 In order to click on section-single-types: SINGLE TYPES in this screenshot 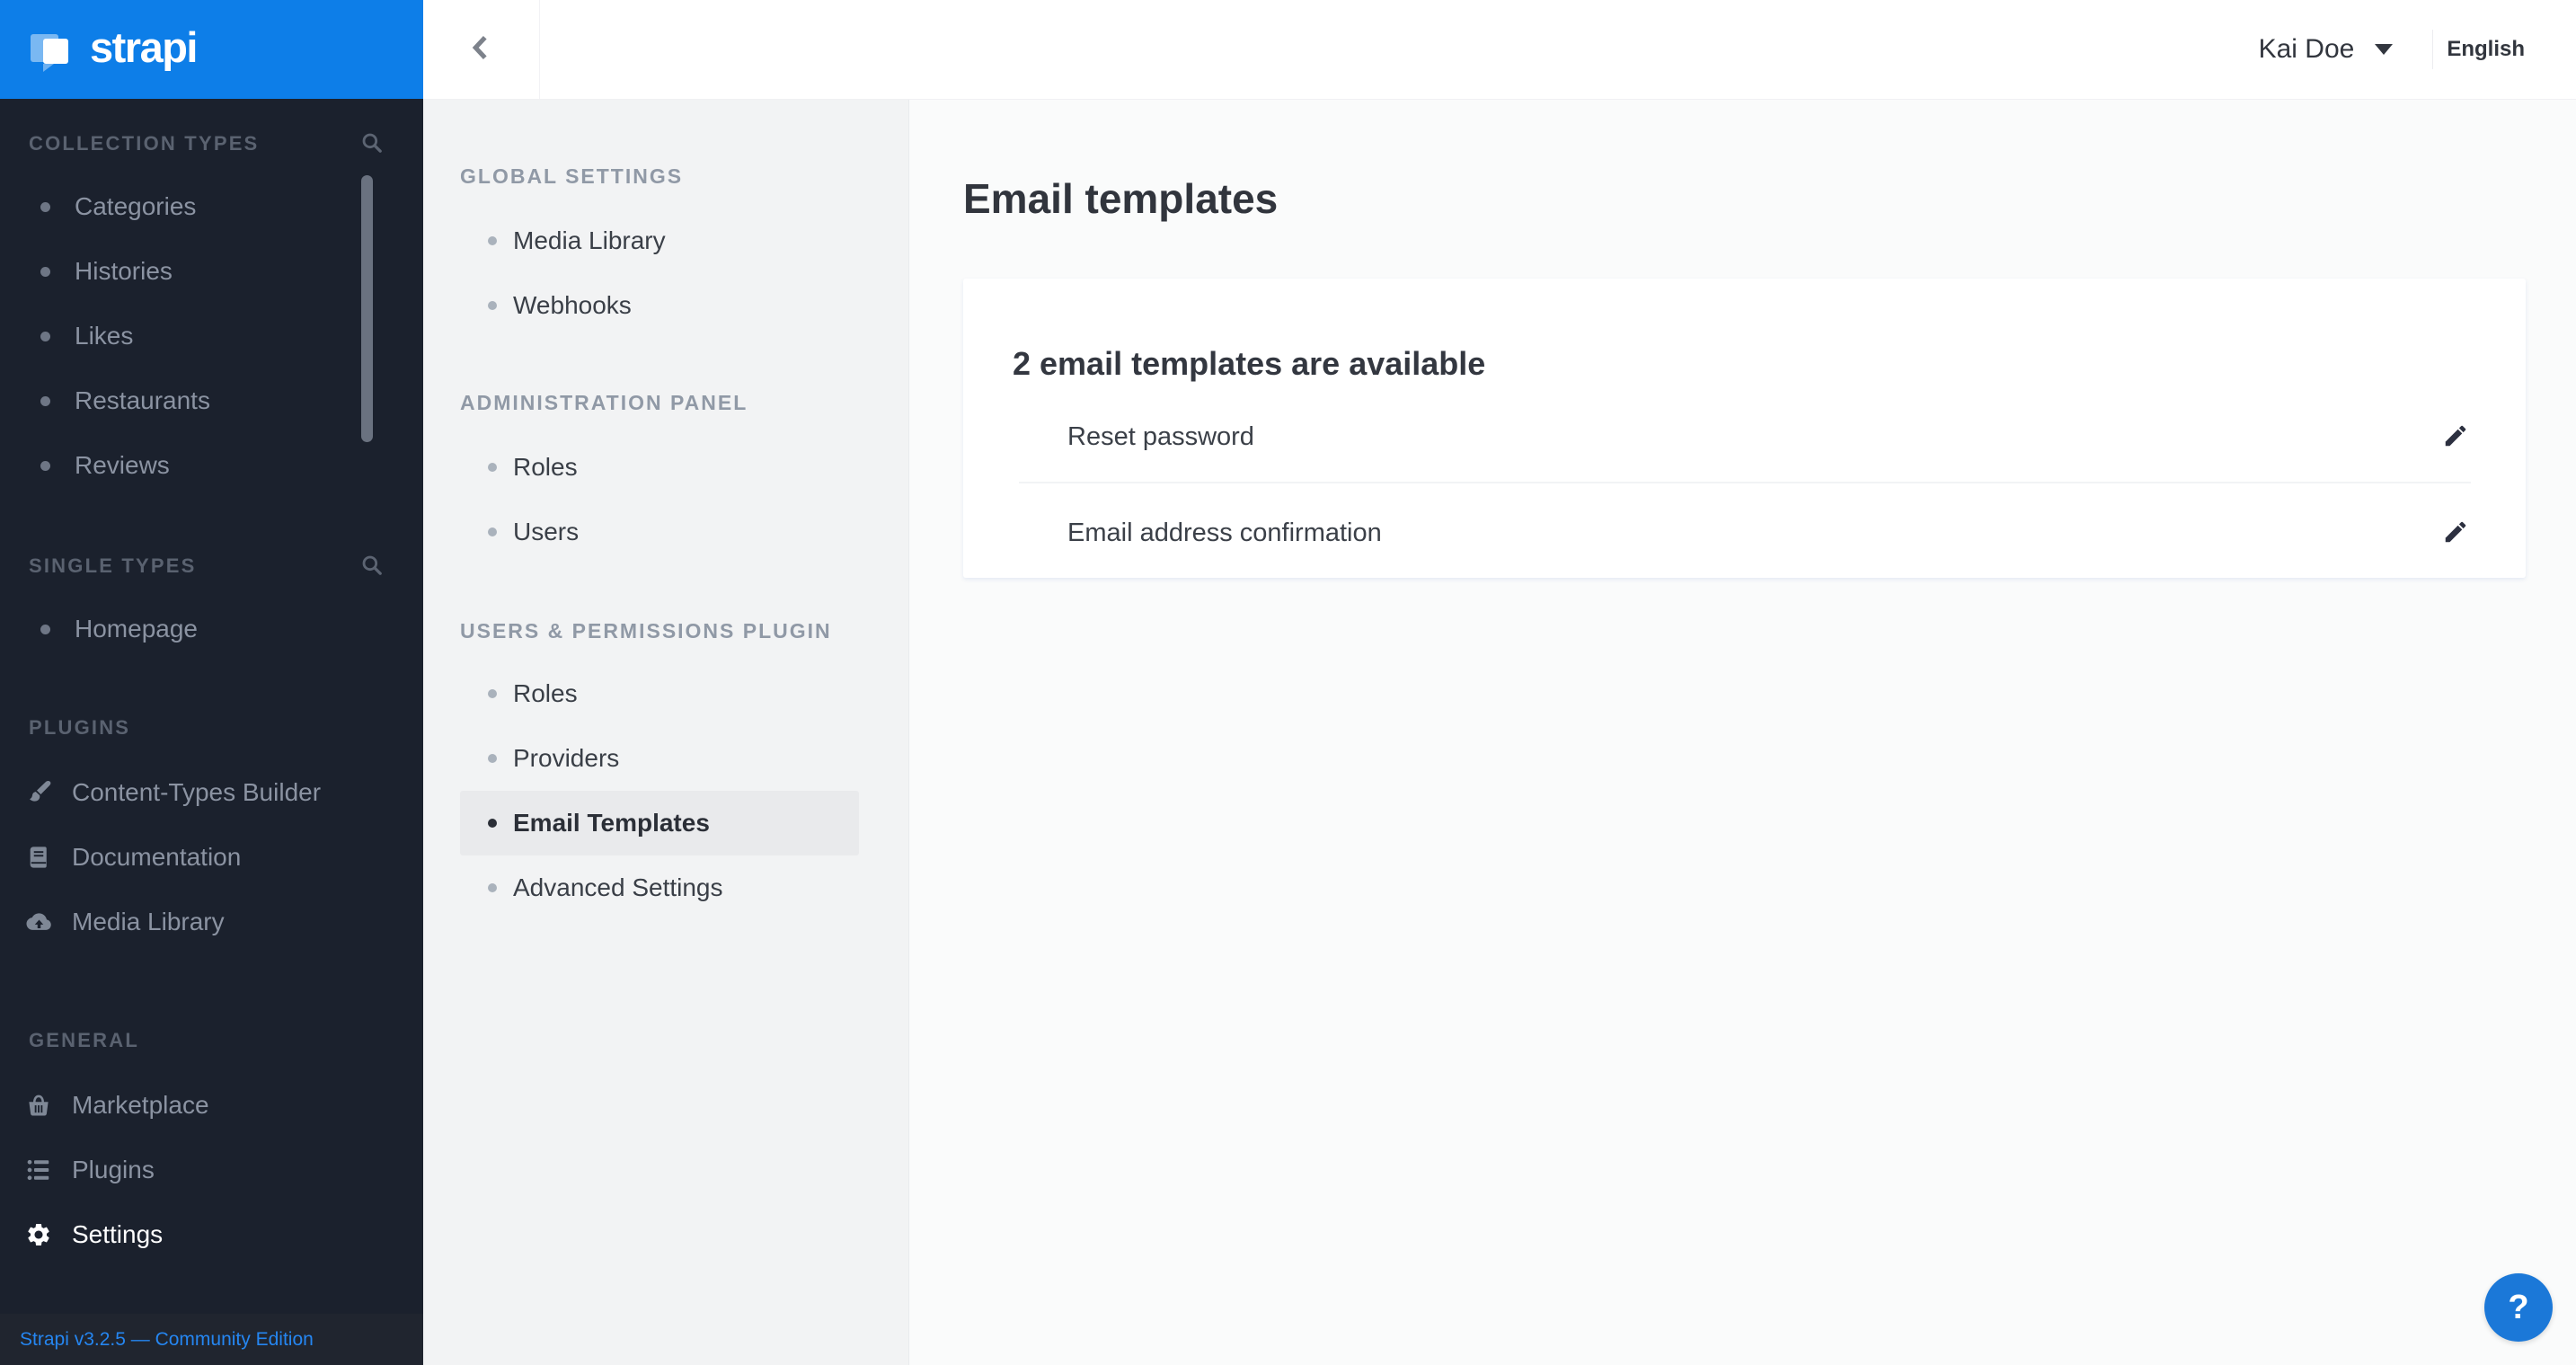, I will do `click(211, 566)`.